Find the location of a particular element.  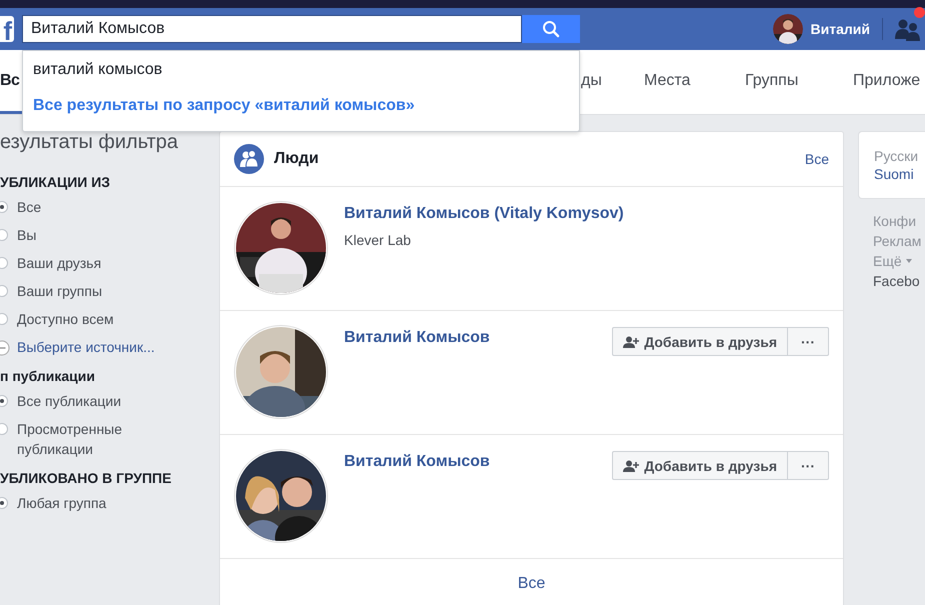

caret-icon is located at coordinates (909, 261).